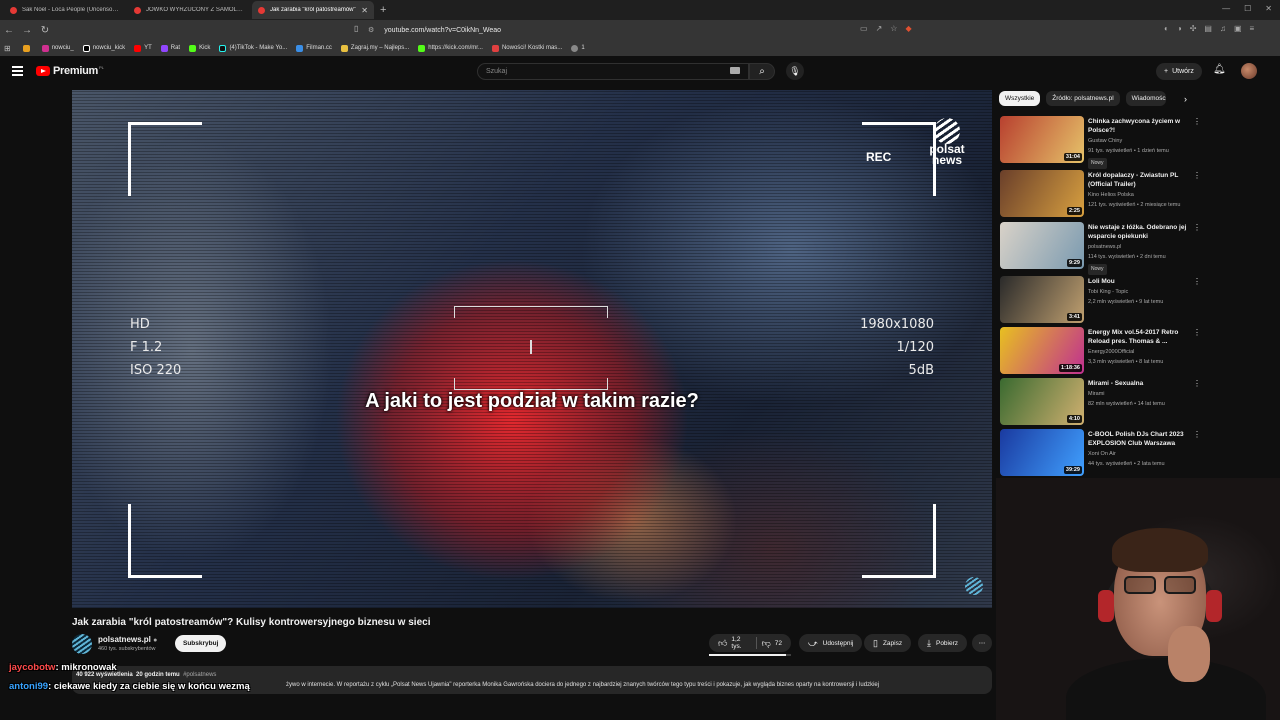 The image size is (1280, 720). What do you see at coordinates (613, 71) in the screenshot?
I see `search-input: Szukaj` at bounding box center [613, 71].